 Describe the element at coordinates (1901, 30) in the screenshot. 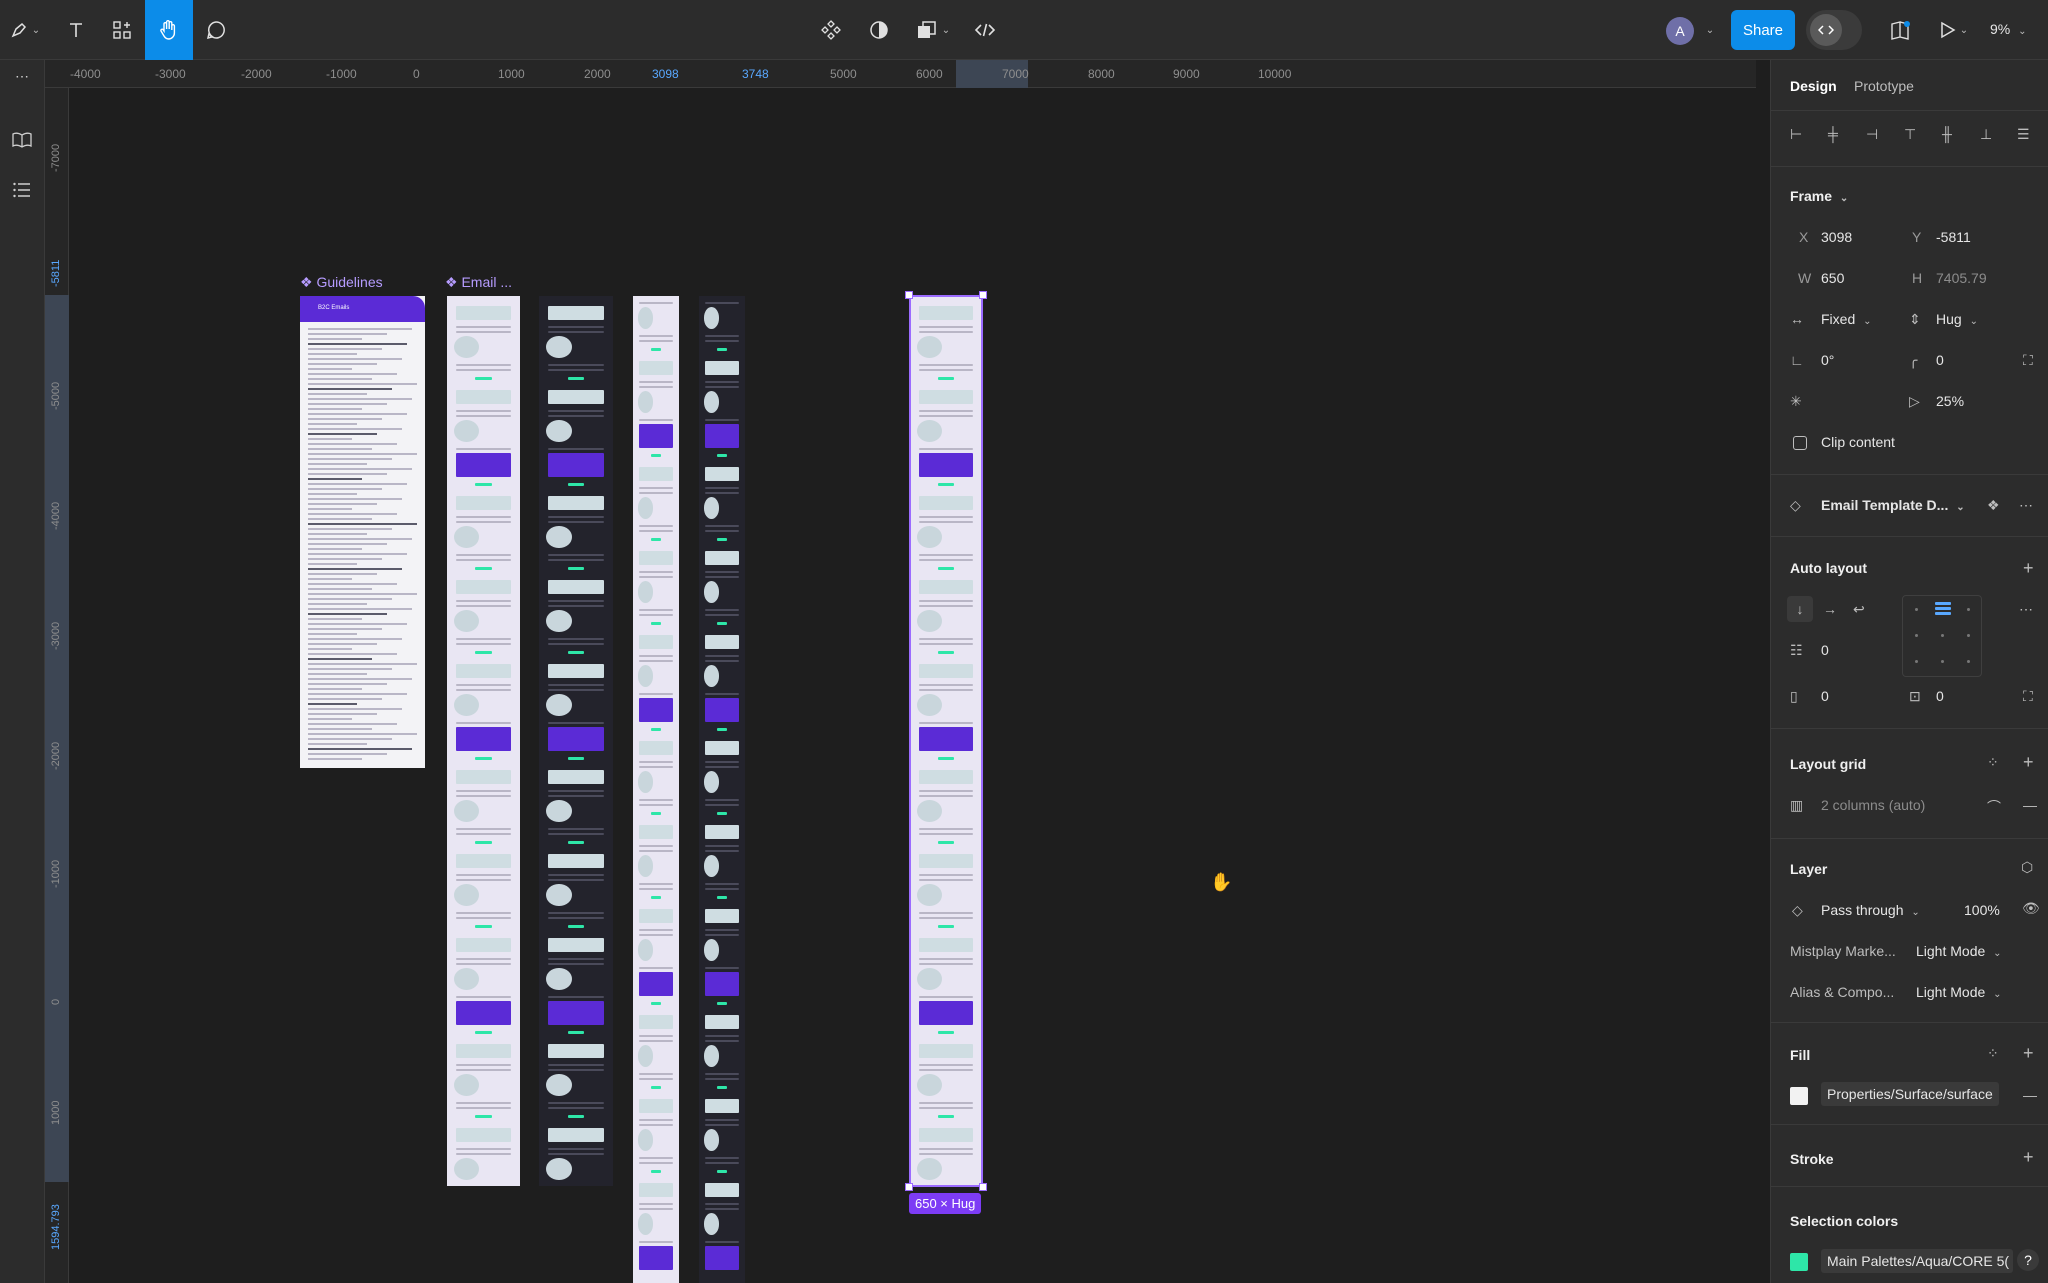

I see `library-button` at that location.